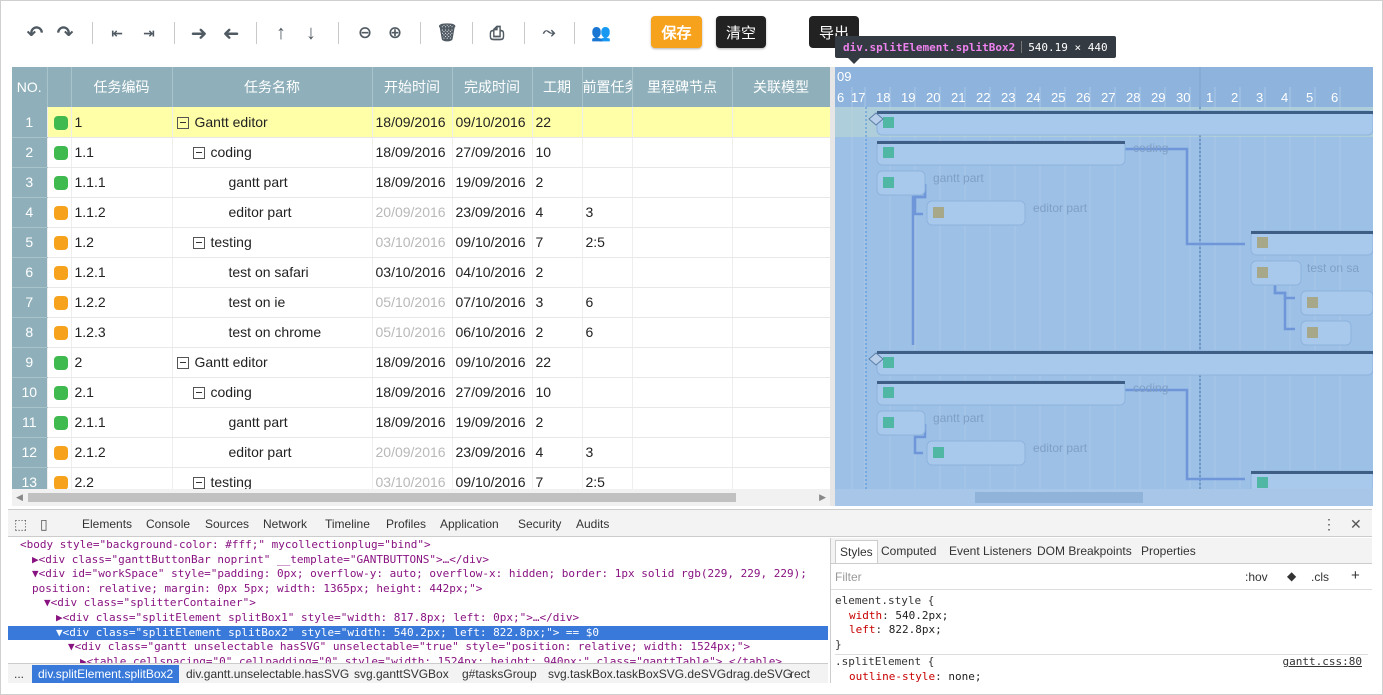 The image size is (1383, 695). I want to click on zoom-out-icon: ⊖, so click(365, 33).